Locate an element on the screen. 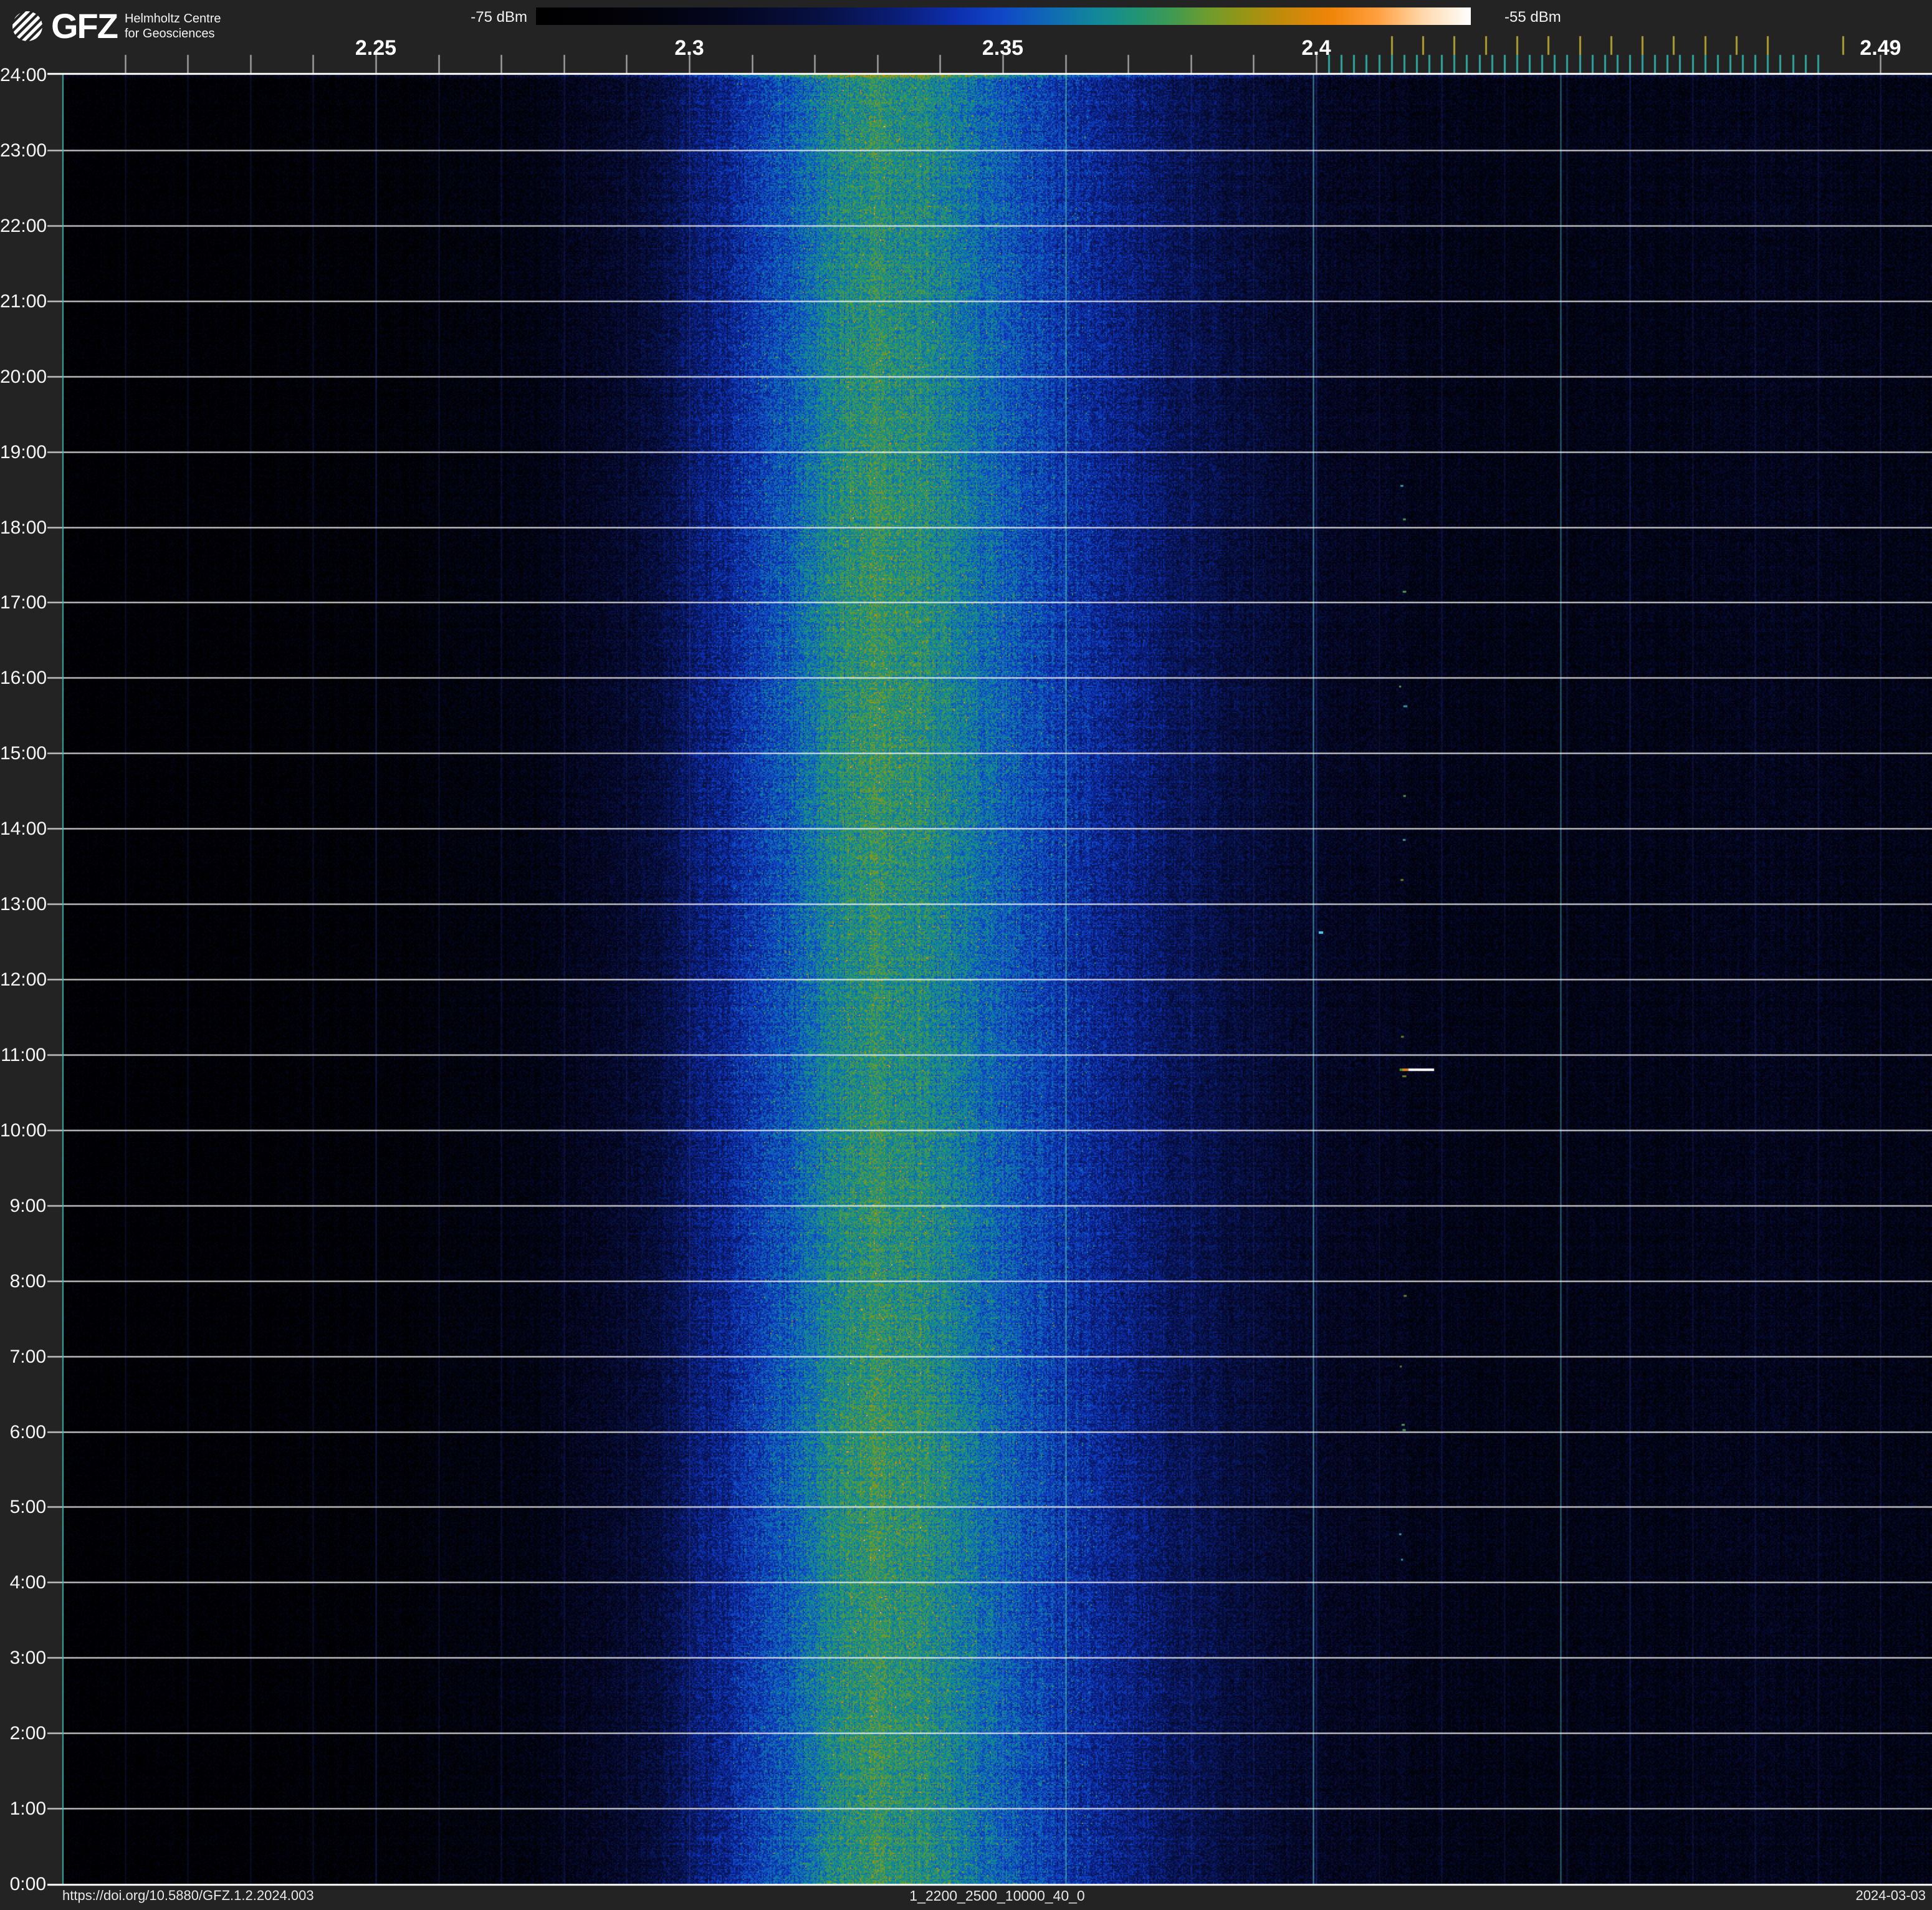 This screenshot has width=1932, height=1910. freq-label-2.3: 2.3 is located at coordinates (689, 48).